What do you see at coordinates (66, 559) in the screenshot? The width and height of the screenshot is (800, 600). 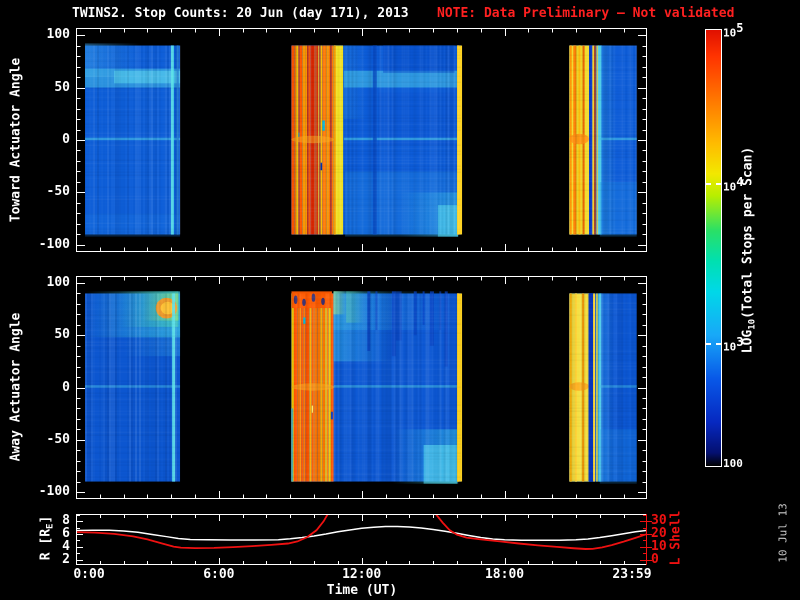 I see `tick-label: 2` at bounding box center [66, 559].